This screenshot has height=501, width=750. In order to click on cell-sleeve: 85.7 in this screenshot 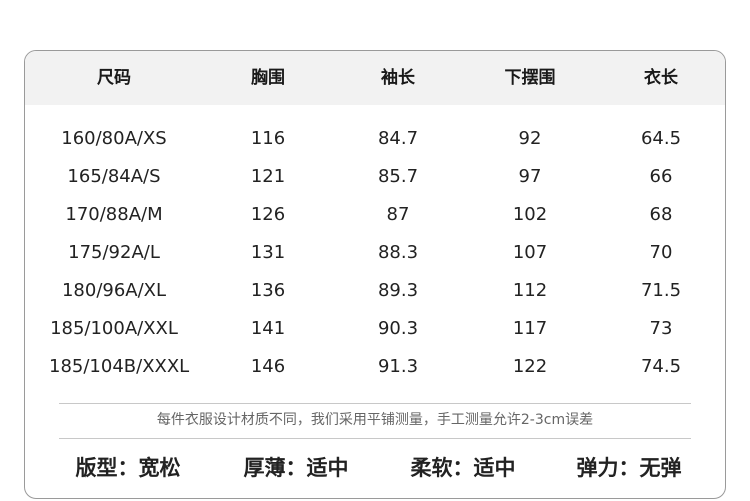, I will do `click(398, 176)`.